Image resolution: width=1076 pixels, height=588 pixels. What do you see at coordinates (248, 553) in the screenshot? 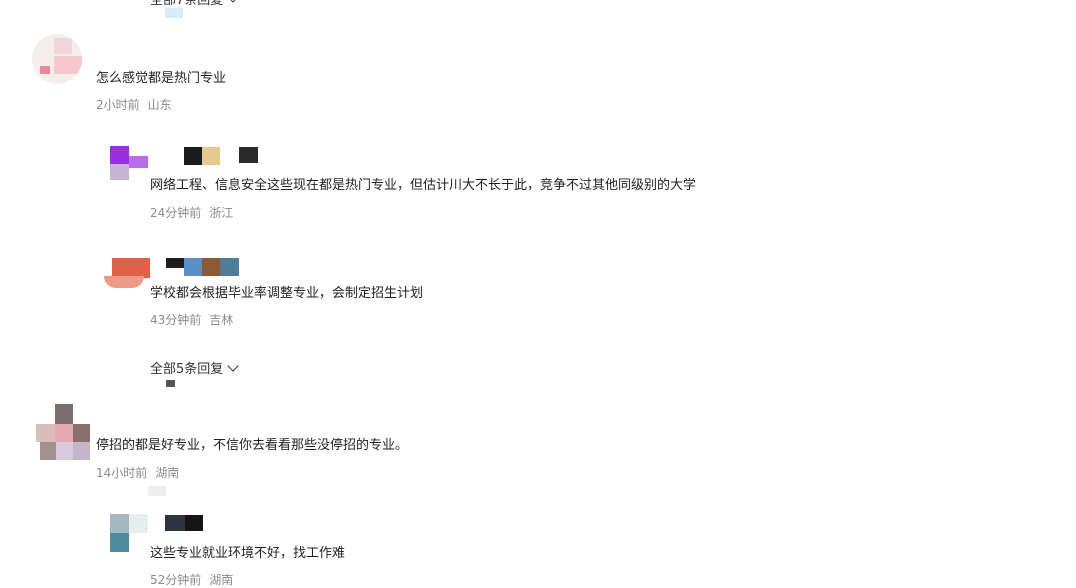
I see `reply-text: 这些专业就业环境不好，找工作难` at bounding box center [248, 553].